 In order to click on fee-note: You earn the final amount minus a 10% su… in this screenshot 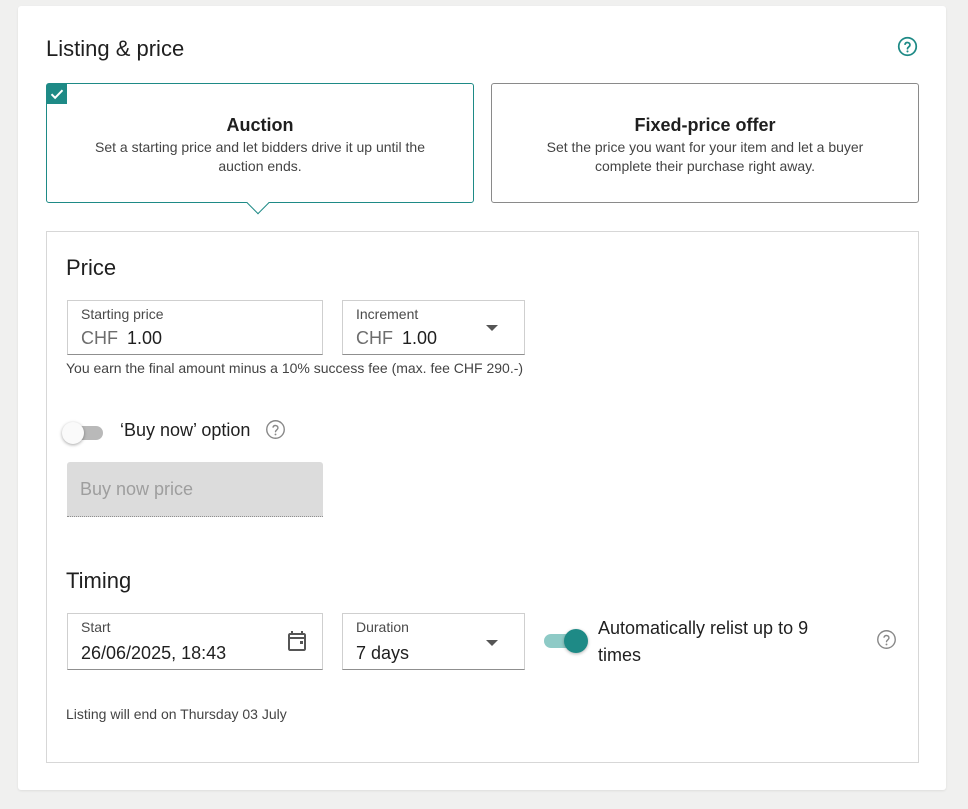, I will do `click(295, 368)`.